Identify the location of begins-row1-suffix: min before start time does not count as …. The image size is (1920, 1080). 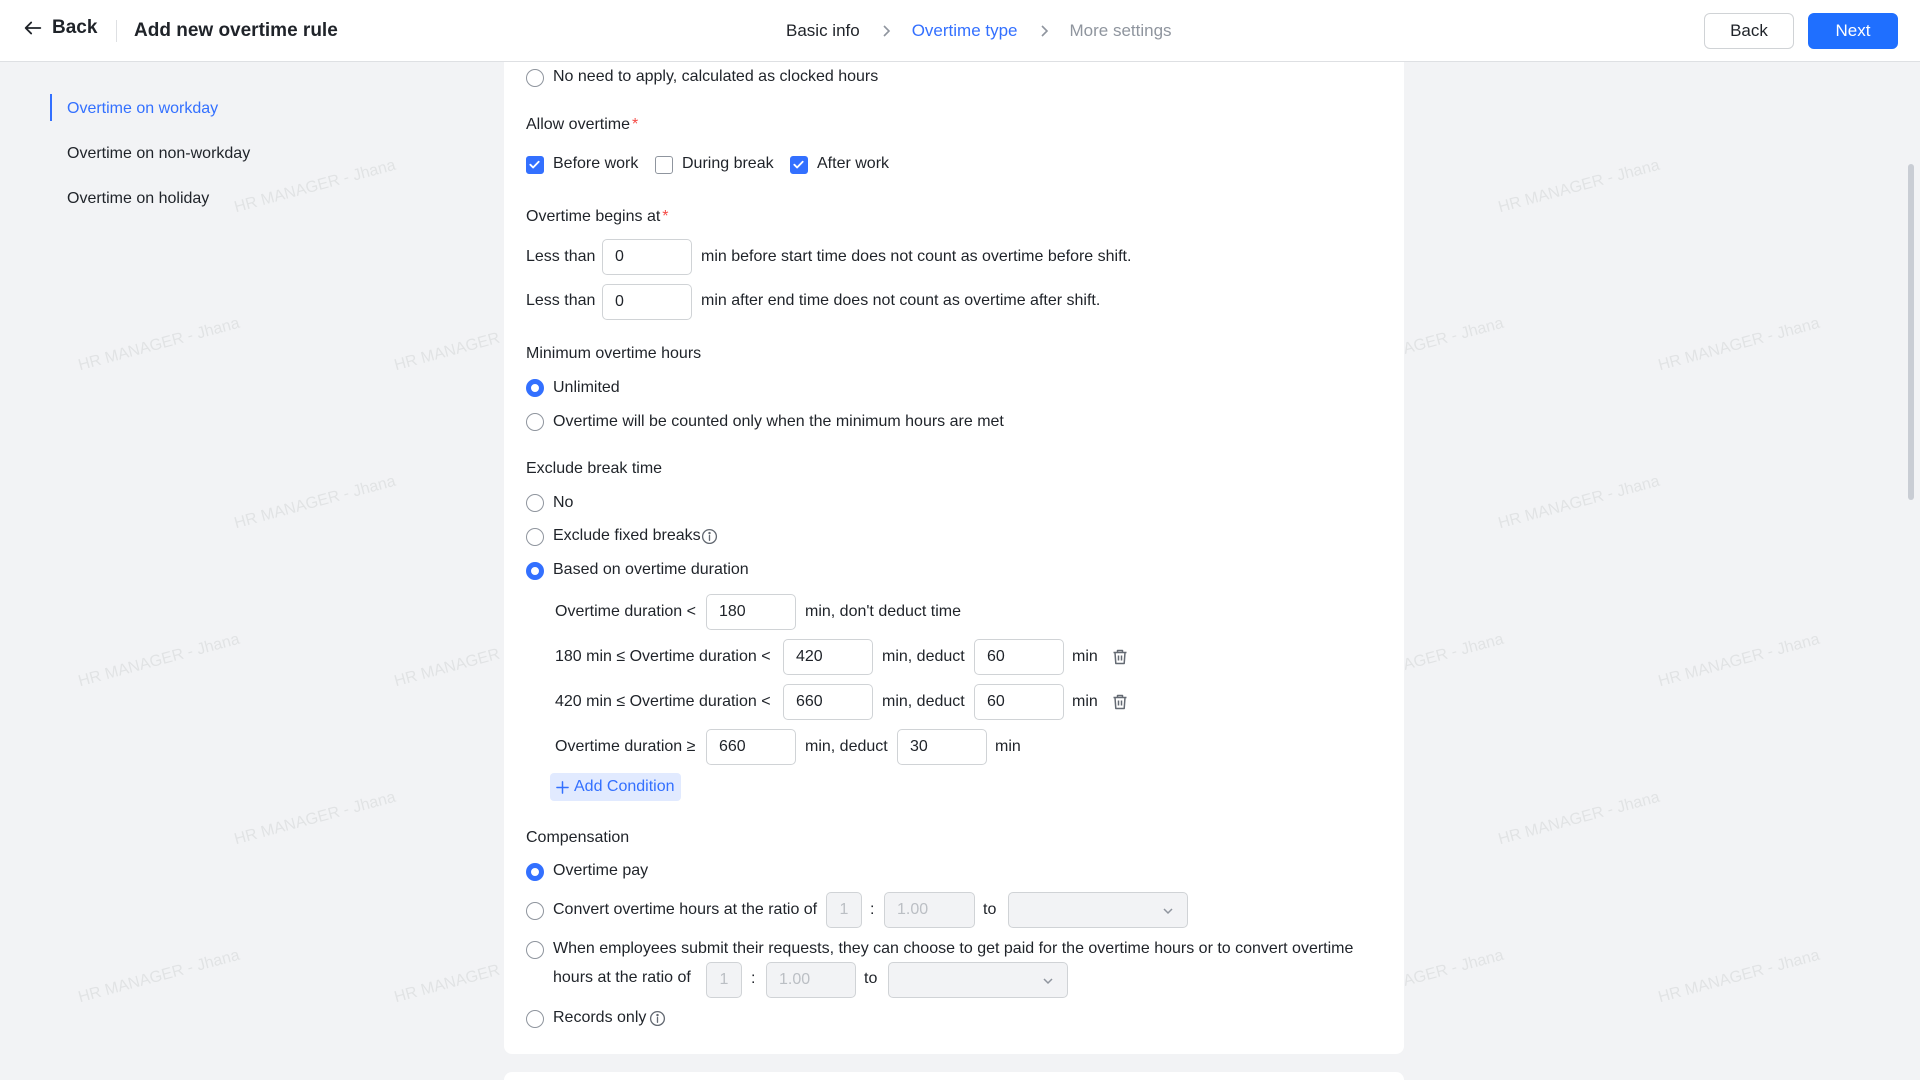
(916, 256).